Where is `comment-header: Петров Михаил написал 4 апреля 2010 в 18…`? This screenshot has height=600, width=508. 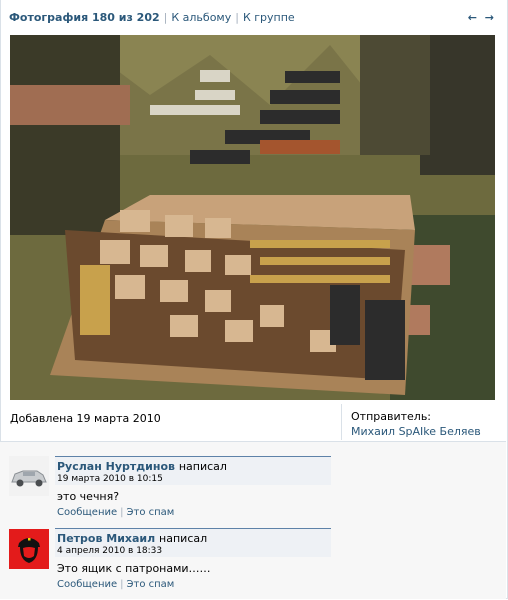 comment-header: Петров Михаил написал 4 апреля 2010 в 18… is located at coordinates (193, 542).